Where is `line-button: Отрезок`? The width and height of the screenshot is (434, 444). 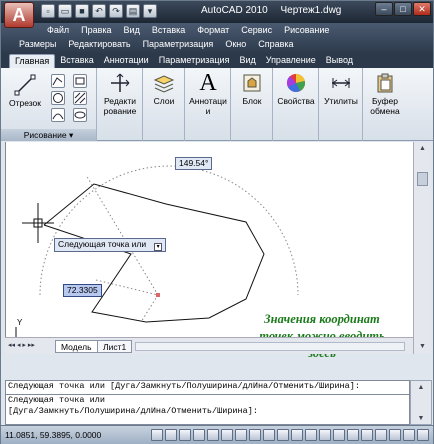 line-button: Отрезок is located at coordinates (25, 91).